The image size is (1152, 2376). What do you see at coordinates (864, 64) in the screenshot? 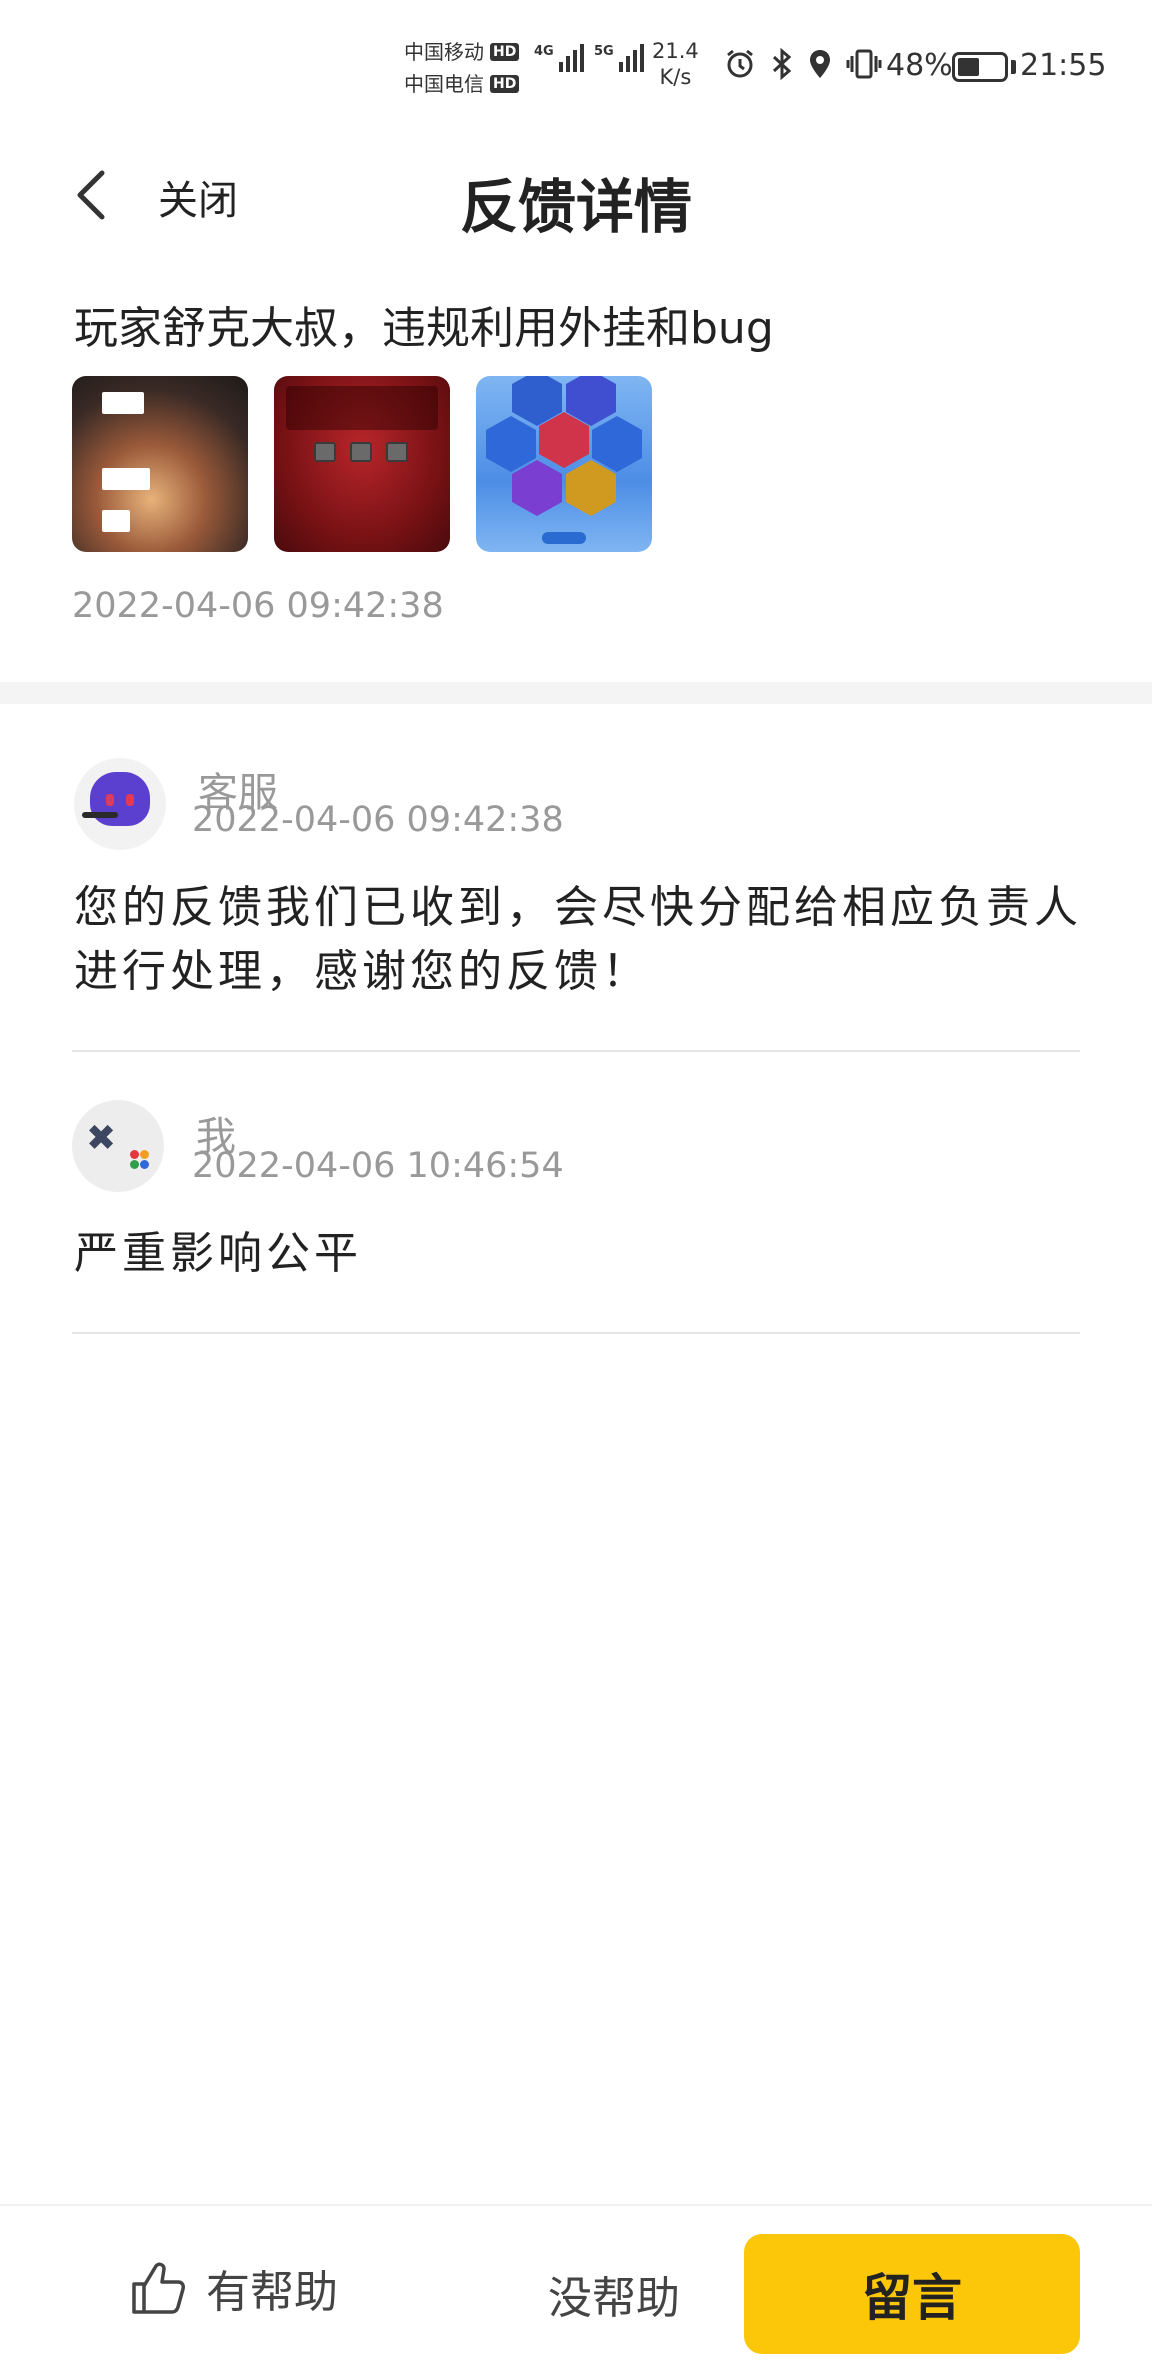
I see `vibrate-icon` at bounding box center [864, 64].